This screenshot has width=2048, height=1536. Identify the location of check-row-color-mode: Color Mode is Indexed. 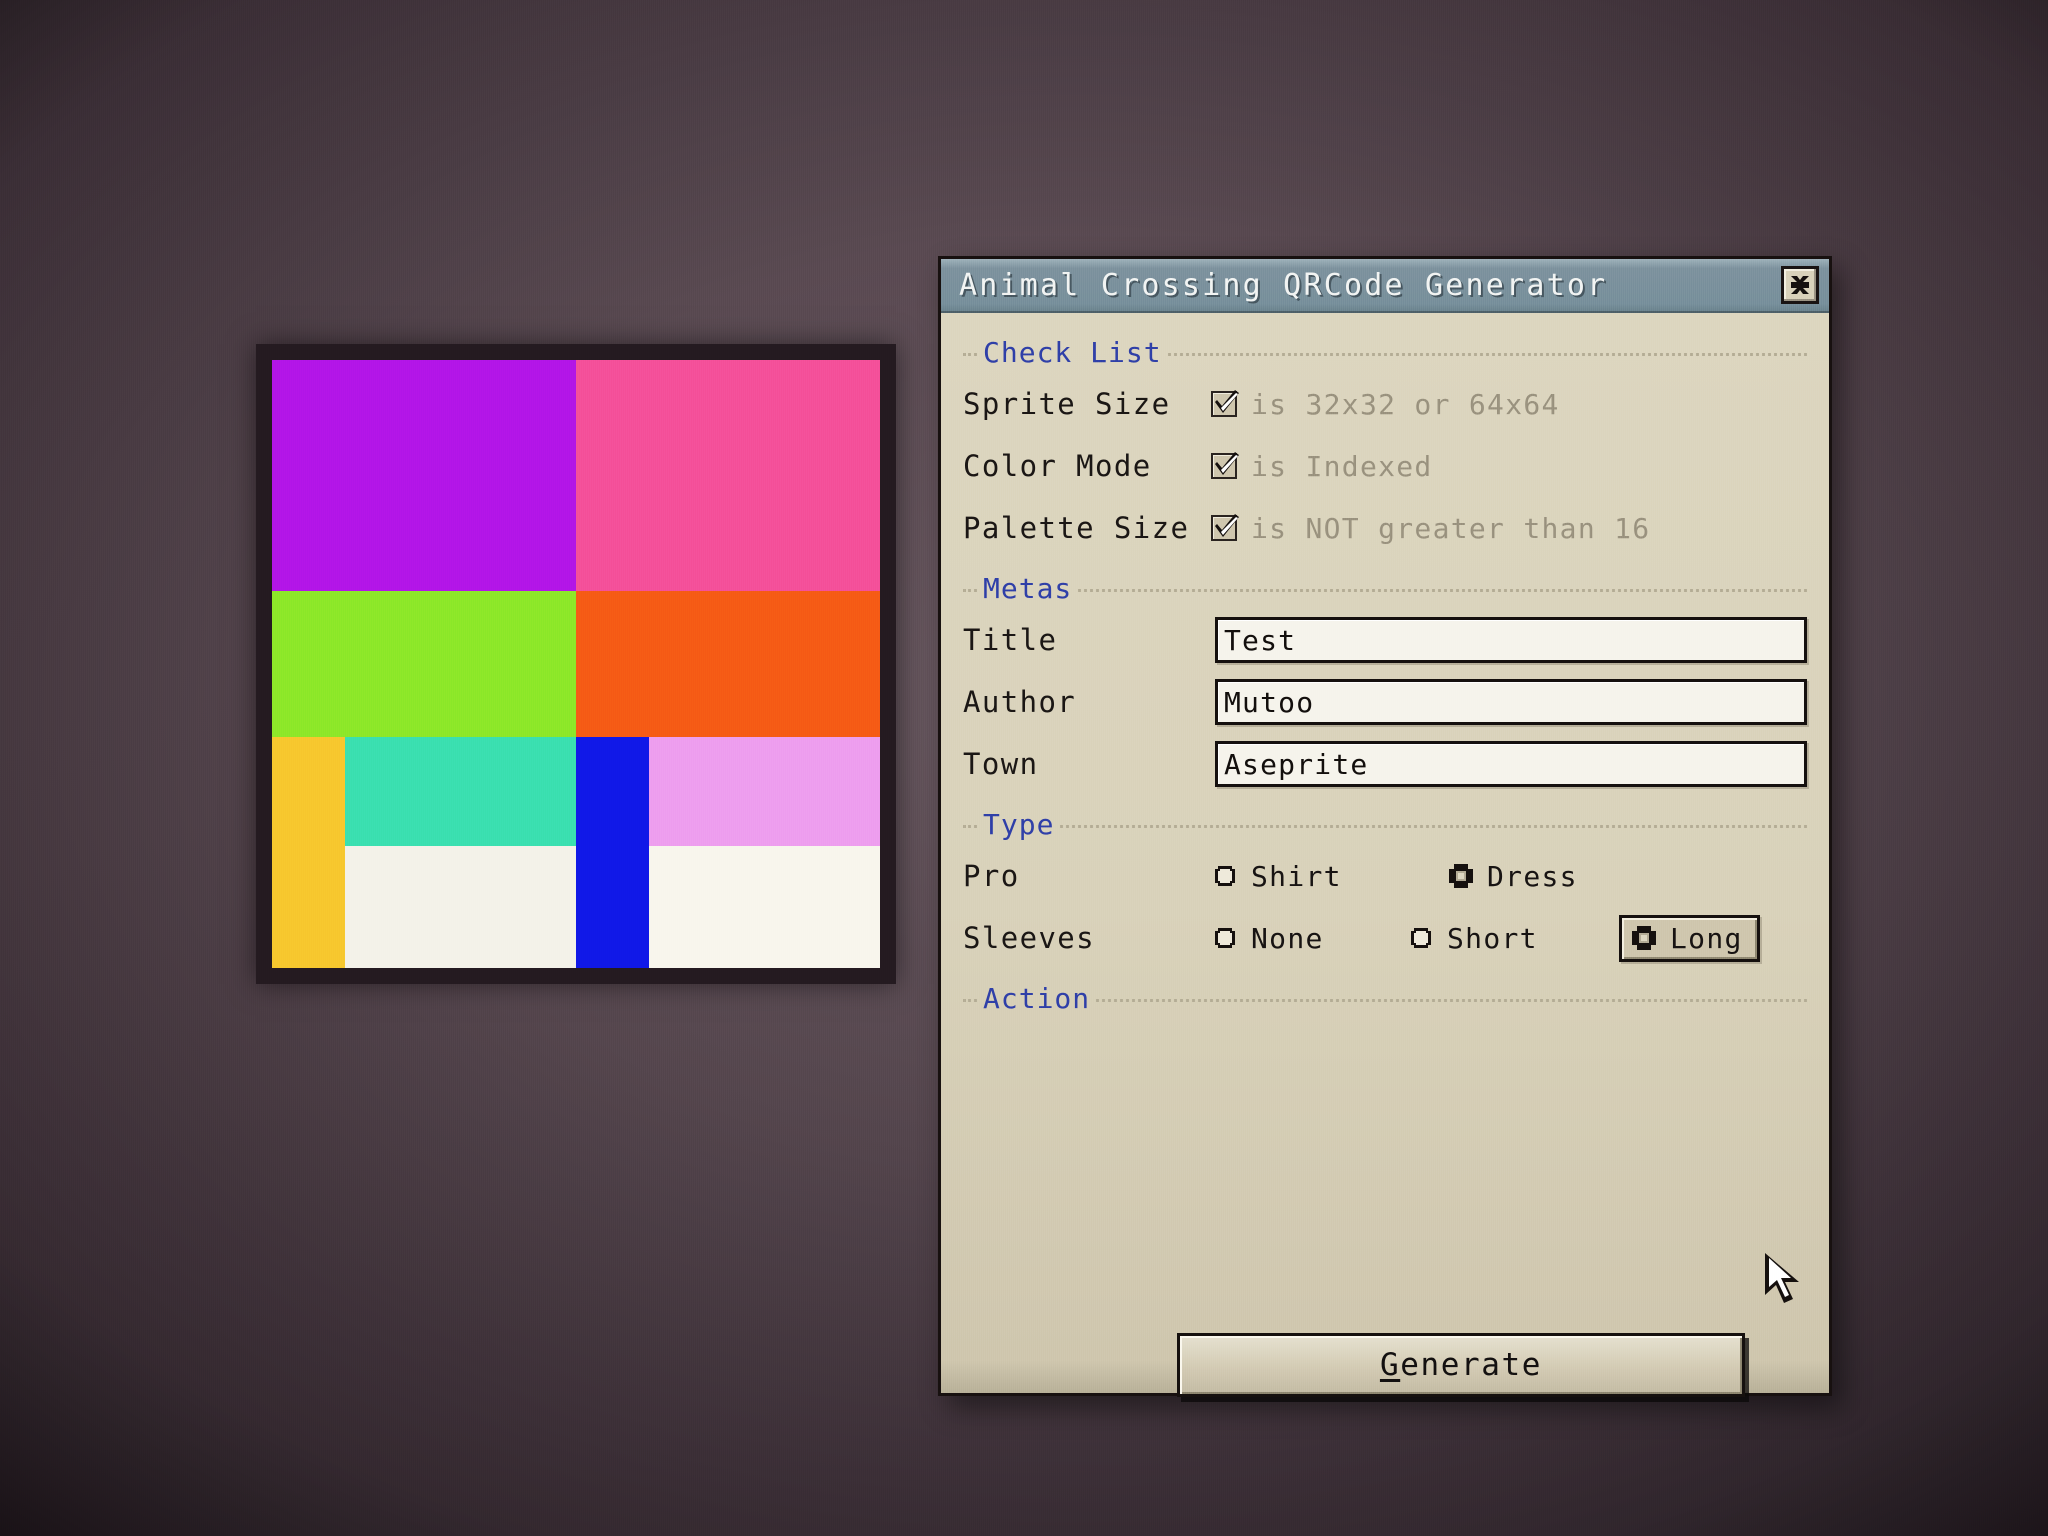
(1385, 466).